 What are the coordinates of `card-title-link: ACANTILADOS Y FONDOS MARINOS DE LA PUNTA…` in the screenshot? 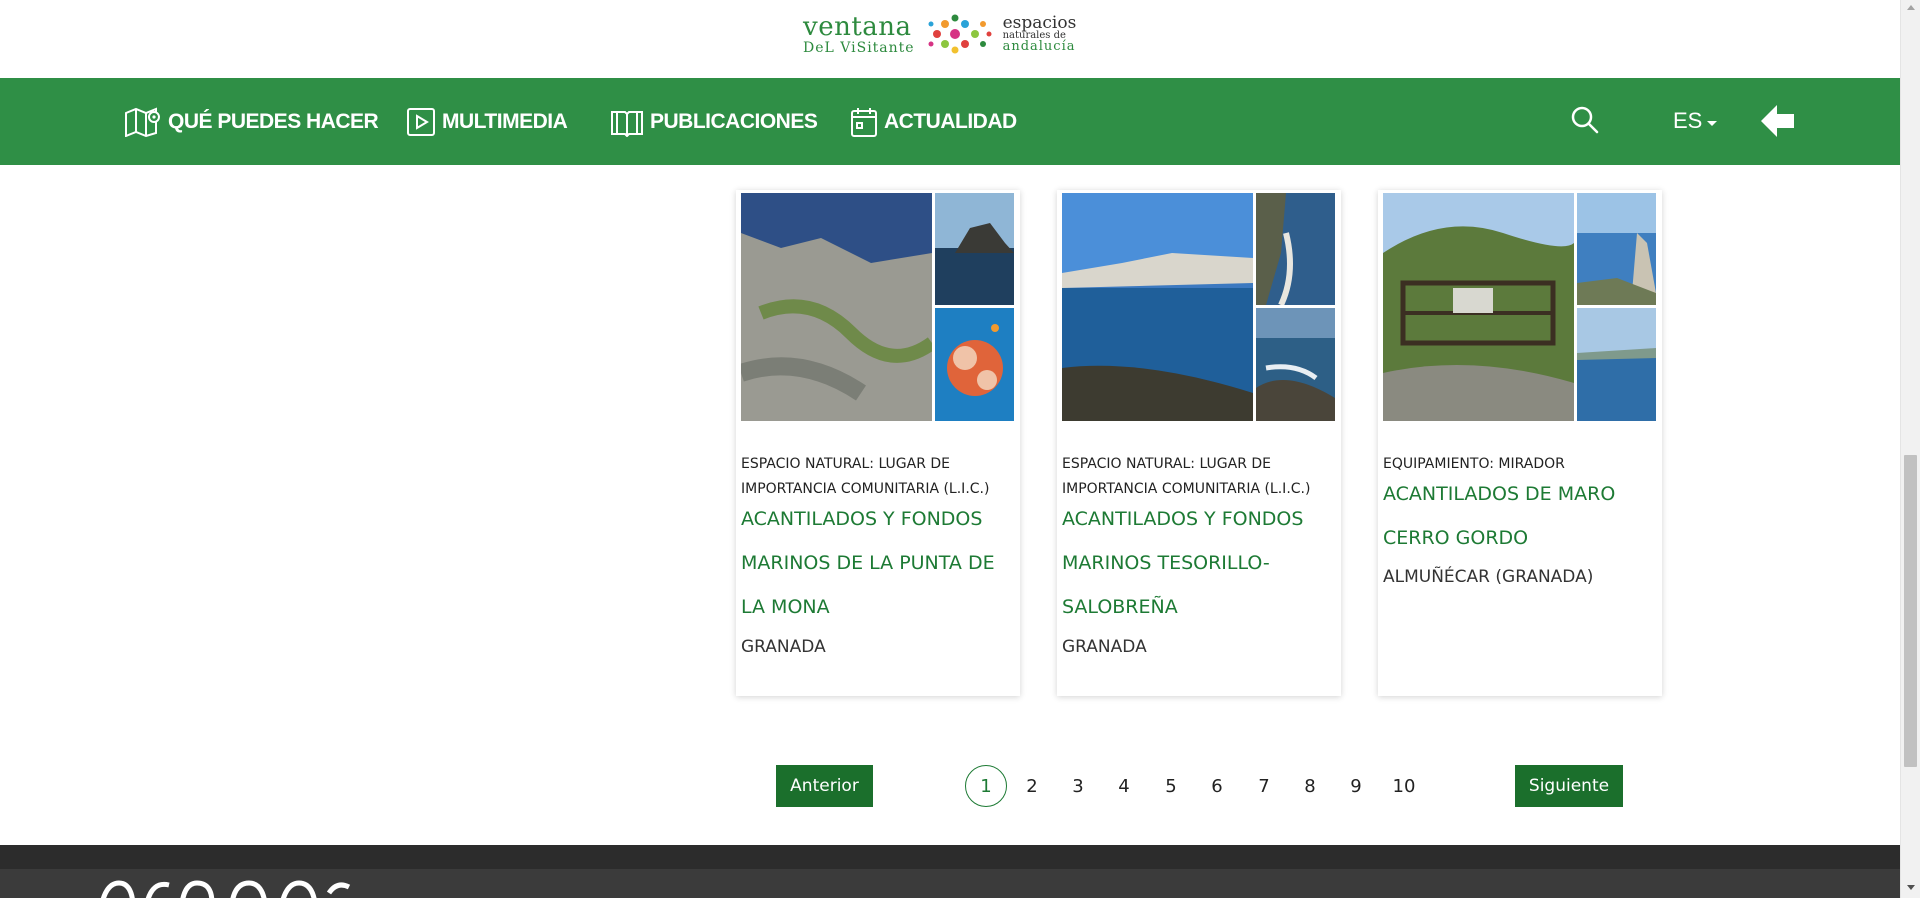 It's located at (876, 563).